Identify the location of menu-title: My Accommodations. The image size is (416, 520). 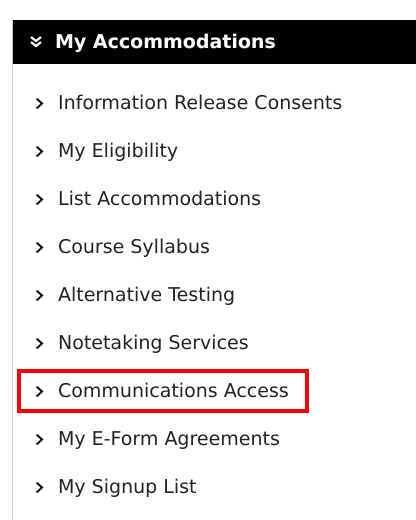
(165, 42).